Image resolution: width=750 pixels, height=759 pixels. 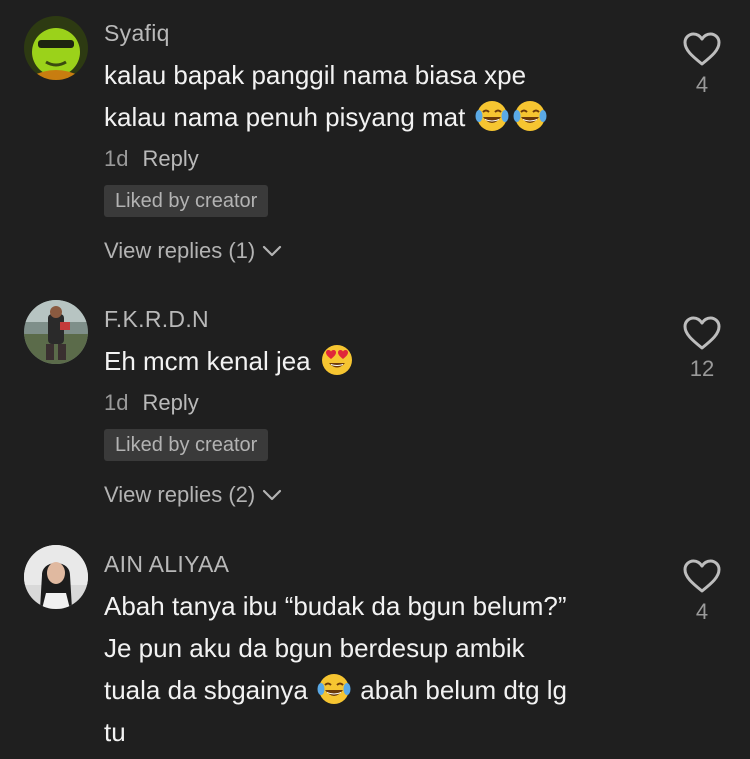 I want to click on heart-eyes-emoji, so click(x=337, y=360).